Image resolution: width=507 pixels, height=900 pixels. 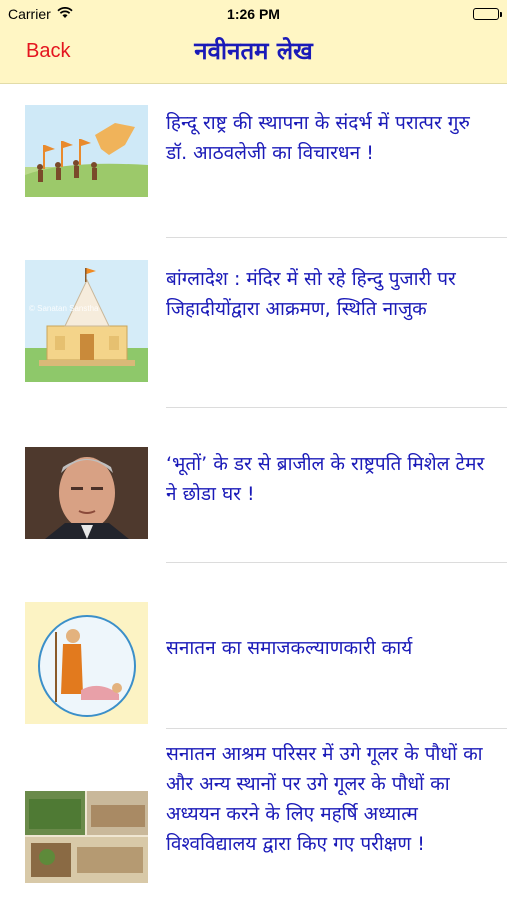 I want to click on page-title: नवीनतम लेख, so click(x=253, y=51).